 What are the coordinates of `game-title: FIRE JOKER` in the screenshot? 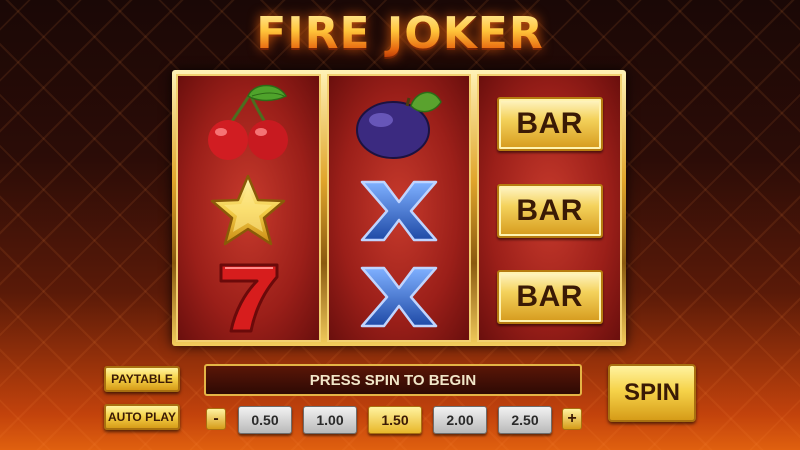 It's located at (400, 33).